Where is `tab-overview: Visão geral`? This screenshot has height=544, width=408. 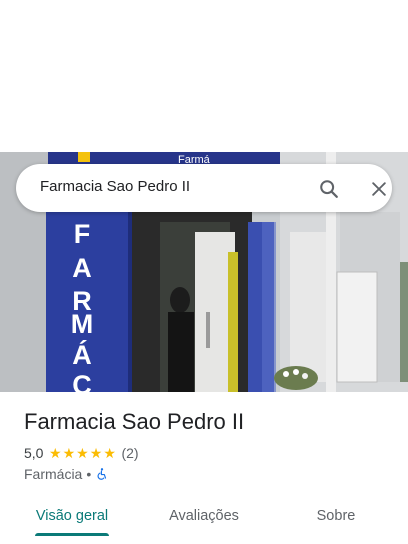
tab-overview: Visão geral is located at coordinates (72, 516).